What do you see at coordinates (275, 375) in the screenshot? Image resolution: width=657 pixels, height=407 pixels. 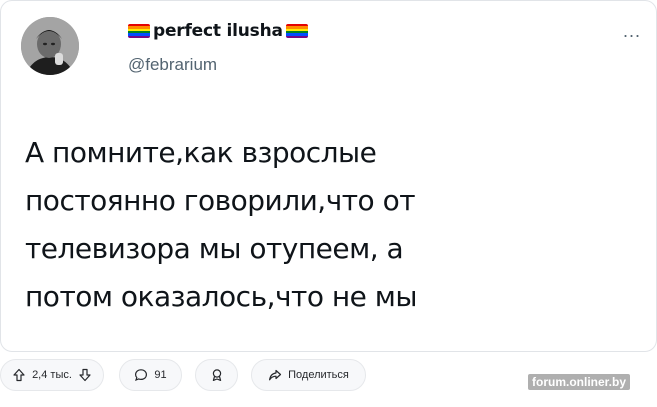 I see `share-icon` at bounding box center [275, 375].